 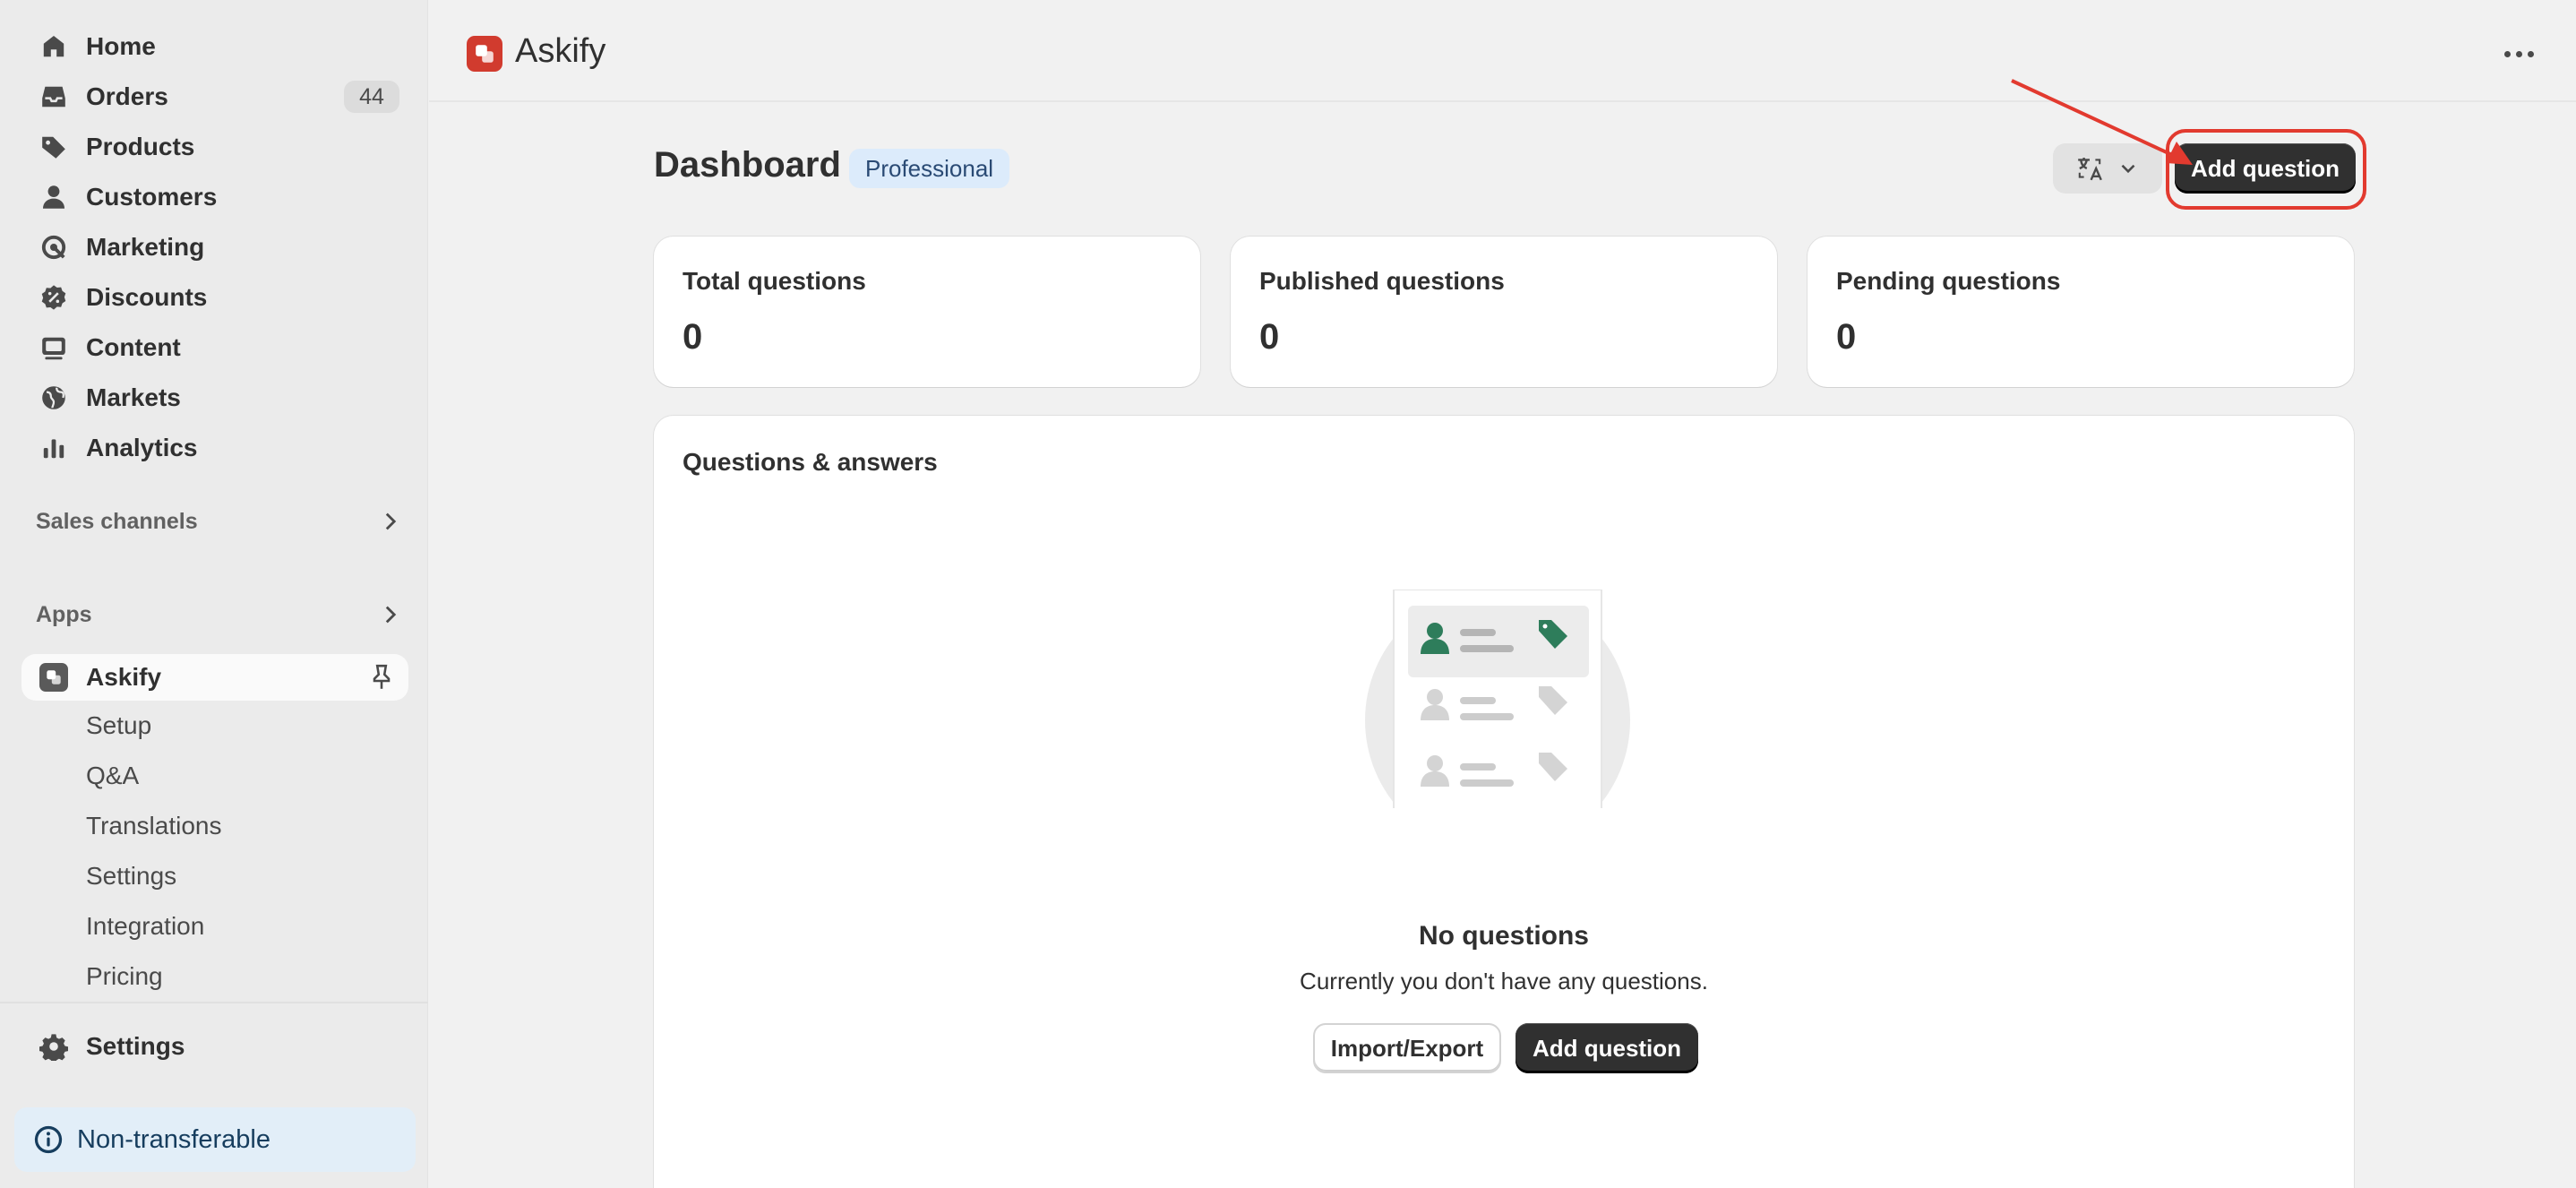 What do you see at coordinates (53, 46) in the screenshot?
I see `home-icon` at bounding box center [53, 46].